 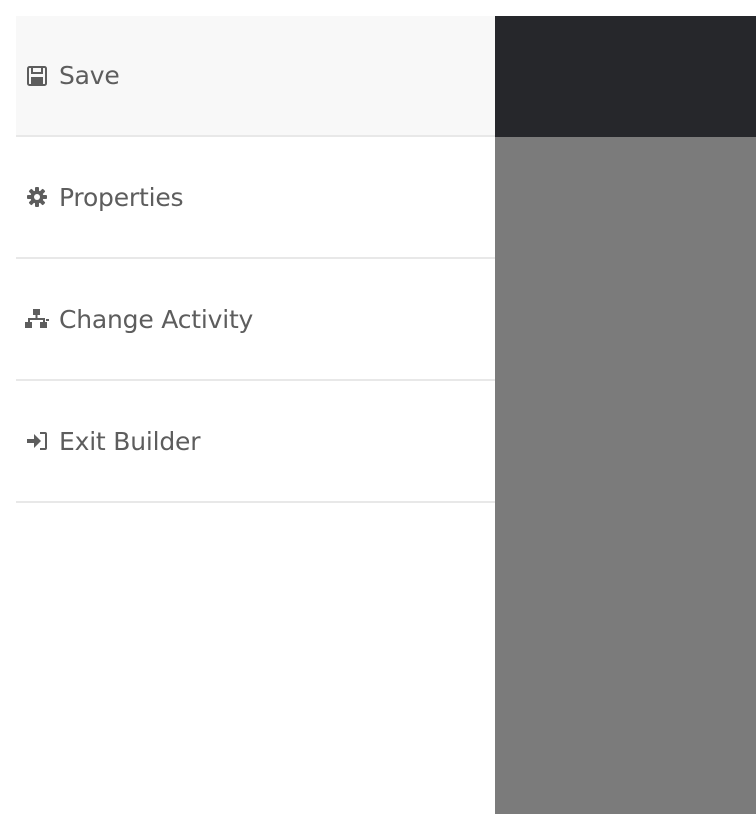 I want to click on top-bar, so click(x=625, y=76).